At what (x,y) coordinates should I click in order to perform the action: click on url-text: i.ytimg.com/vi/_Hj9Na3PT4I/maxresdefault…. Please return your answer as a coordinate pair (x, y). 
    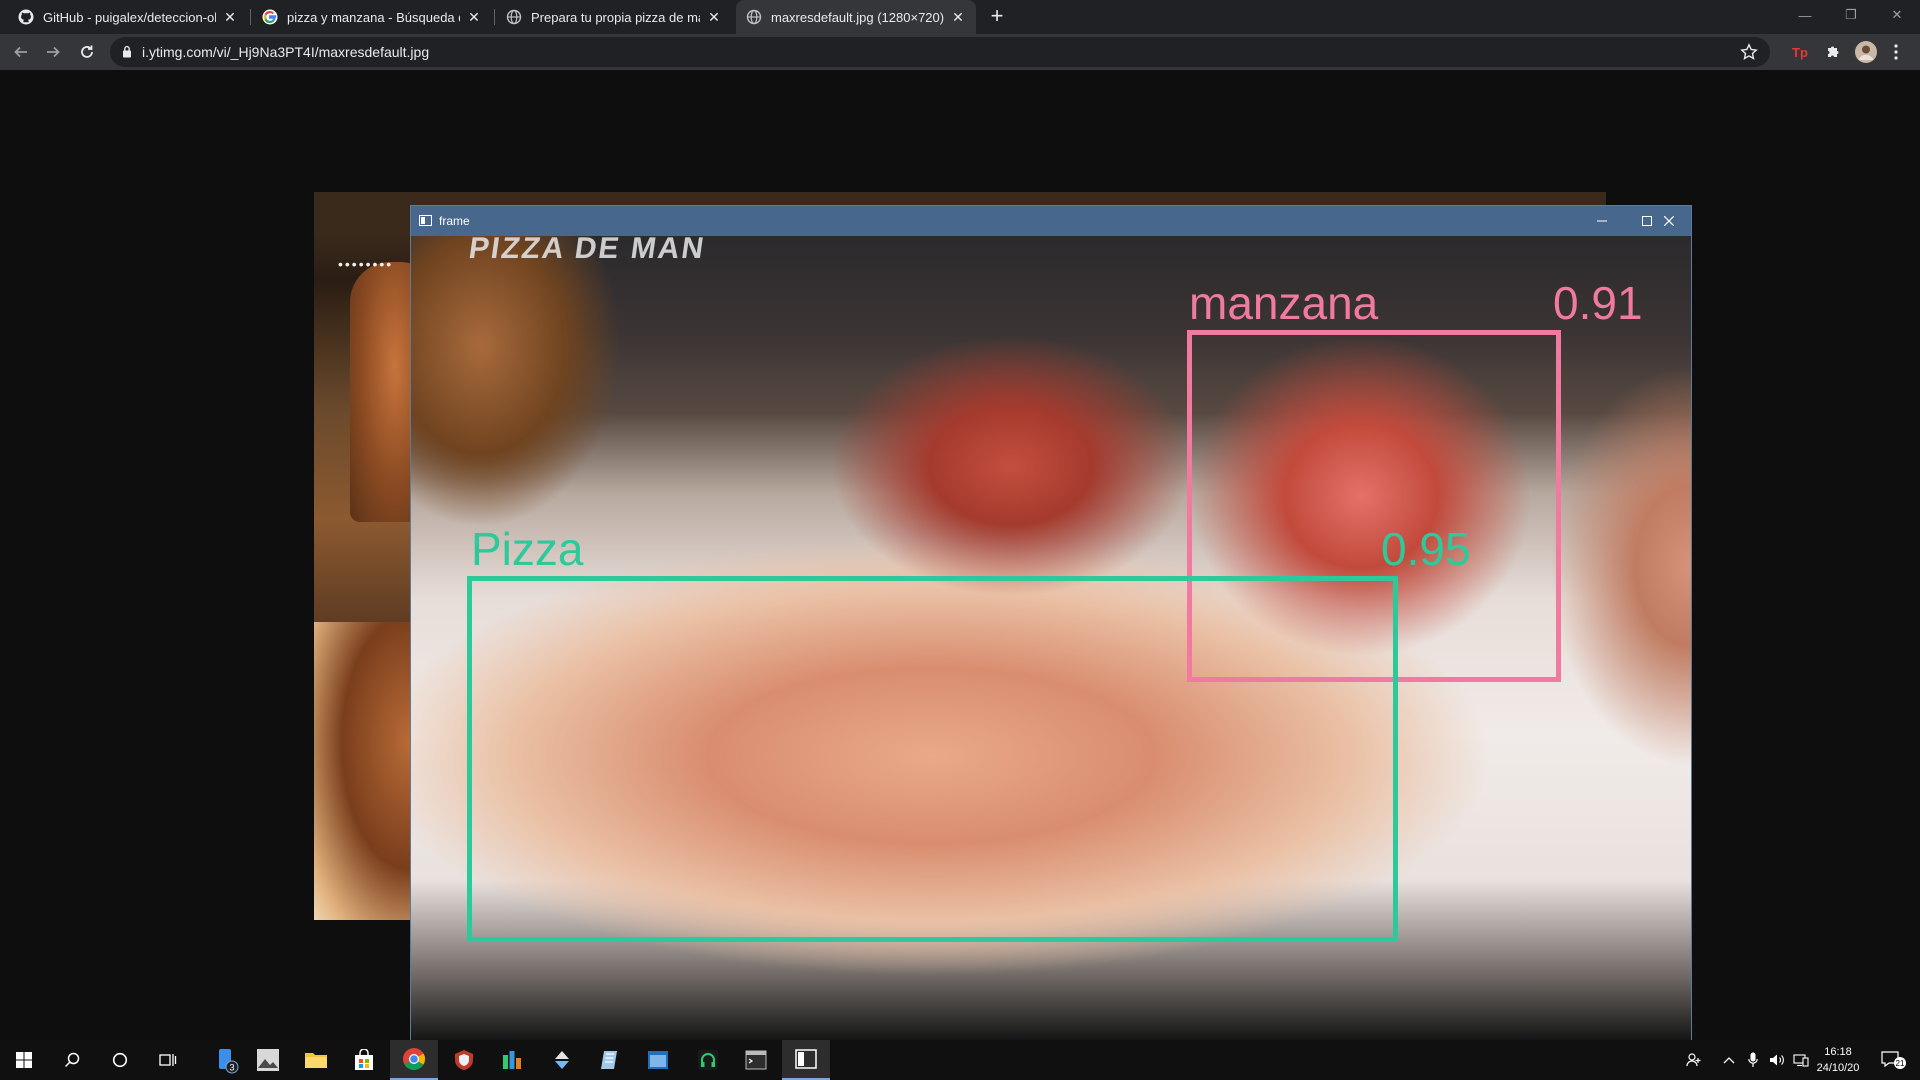
    Looking at the image, I should click on (285, 52).